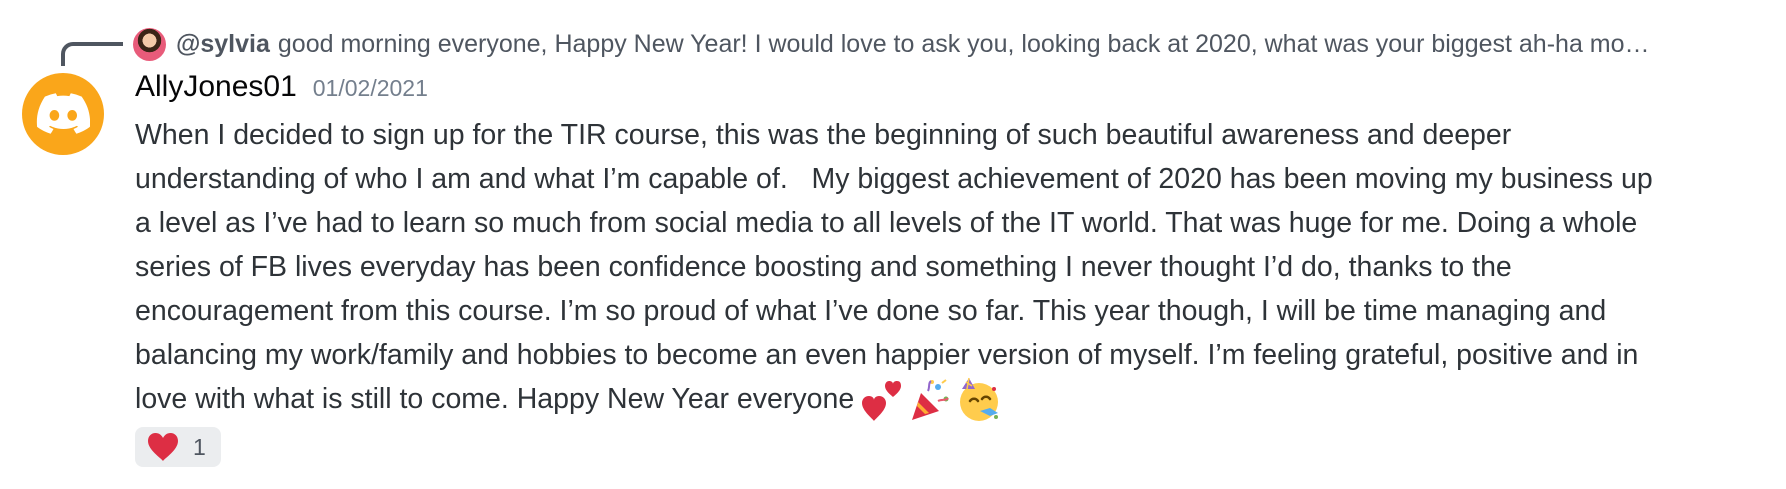 This screenshot has width=1786, height=489. I want to click on reaction-count: 1, so click(199, 446).